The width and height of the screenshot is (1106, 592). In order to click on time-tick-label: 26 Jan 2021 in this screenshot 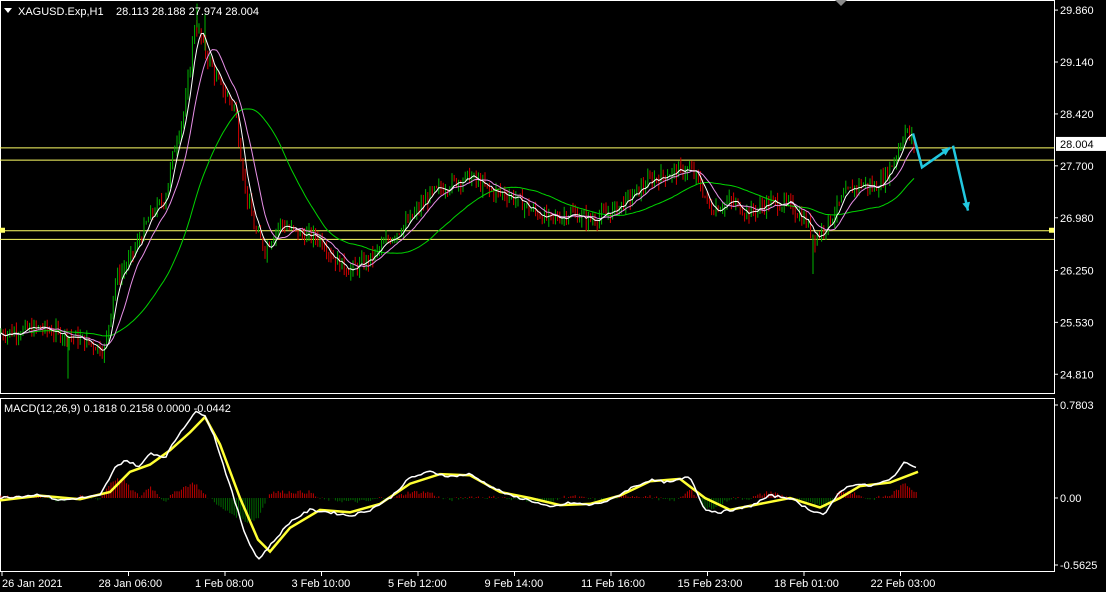, I will do `click(32, 584)`.